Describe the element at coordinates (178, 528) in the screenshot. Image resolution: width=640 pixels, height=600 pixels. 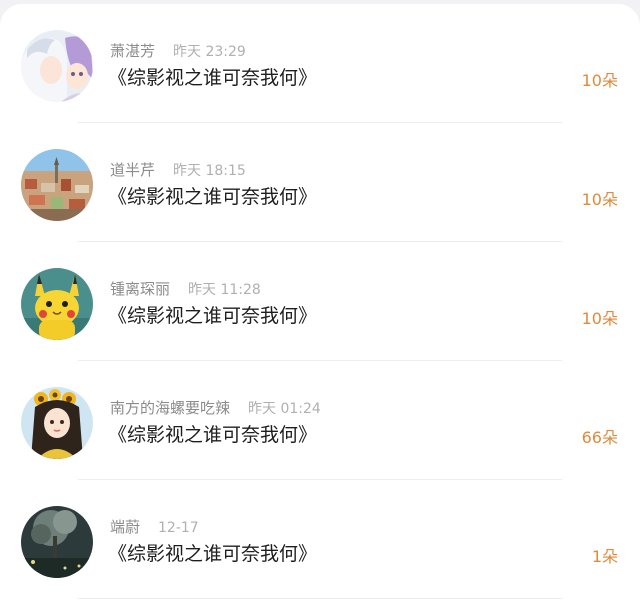
I see `timestamp: 12-17` at that location.